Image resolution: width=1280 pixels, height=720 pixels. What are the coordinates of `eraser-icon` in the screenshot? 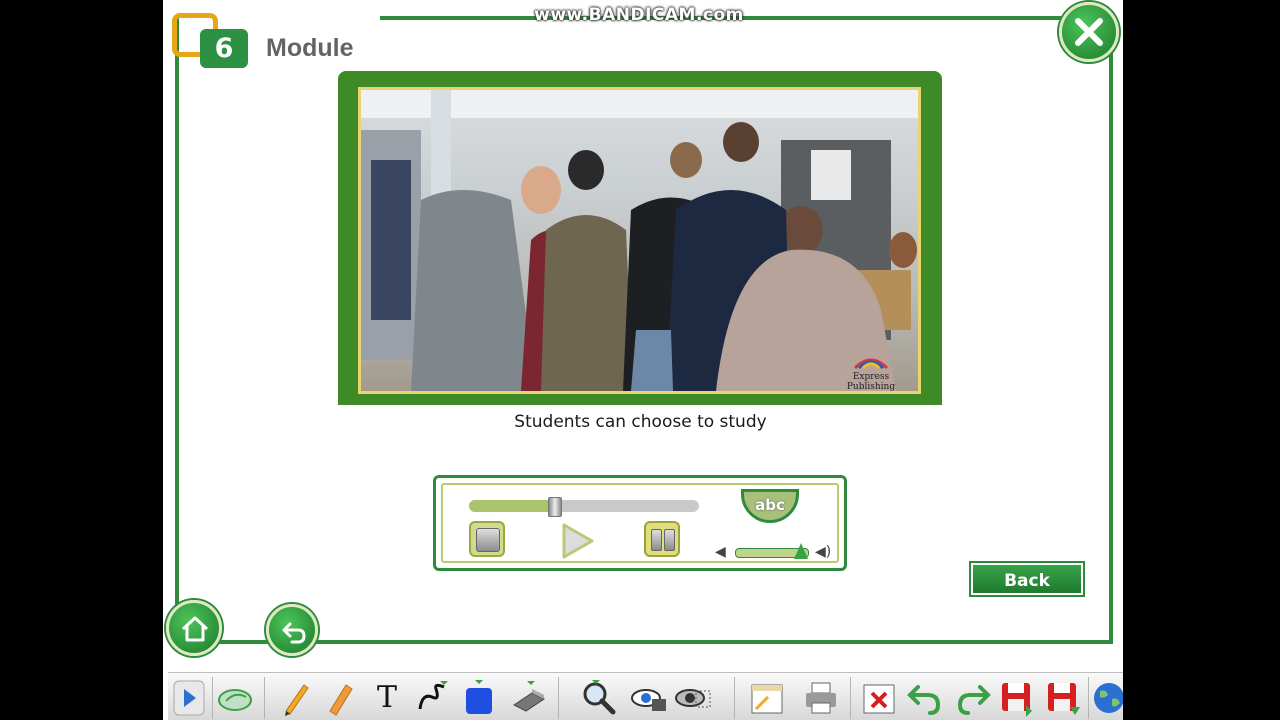 It's located at (529, 696).